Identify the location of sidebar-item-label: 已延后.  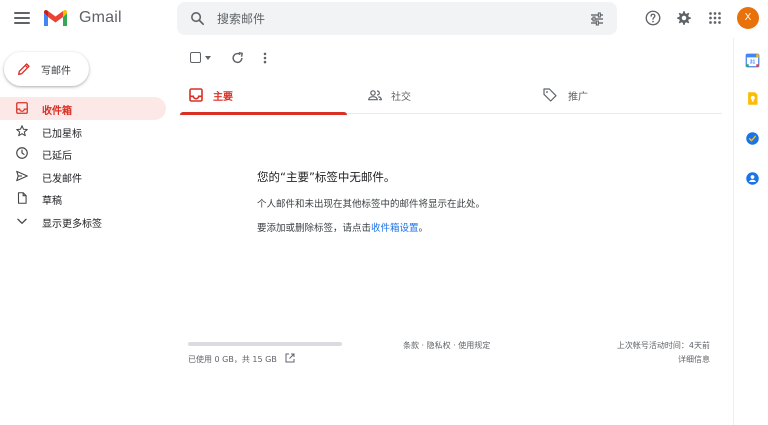
(57, 156).